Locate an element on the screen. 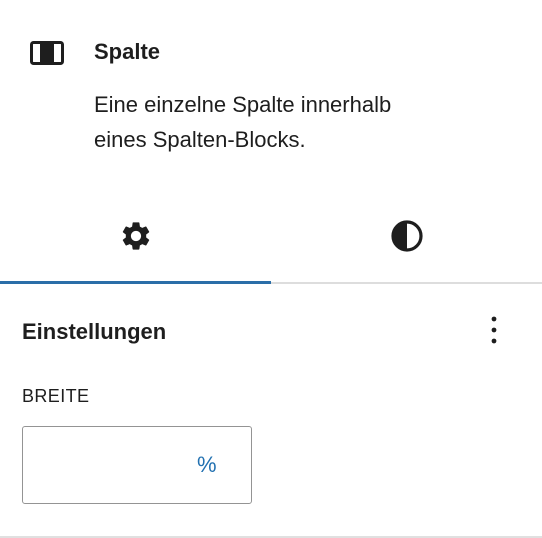 Image resolution: width=542 pixels, height=538 pixels. width-field: % is located at coordinates (137, 465).